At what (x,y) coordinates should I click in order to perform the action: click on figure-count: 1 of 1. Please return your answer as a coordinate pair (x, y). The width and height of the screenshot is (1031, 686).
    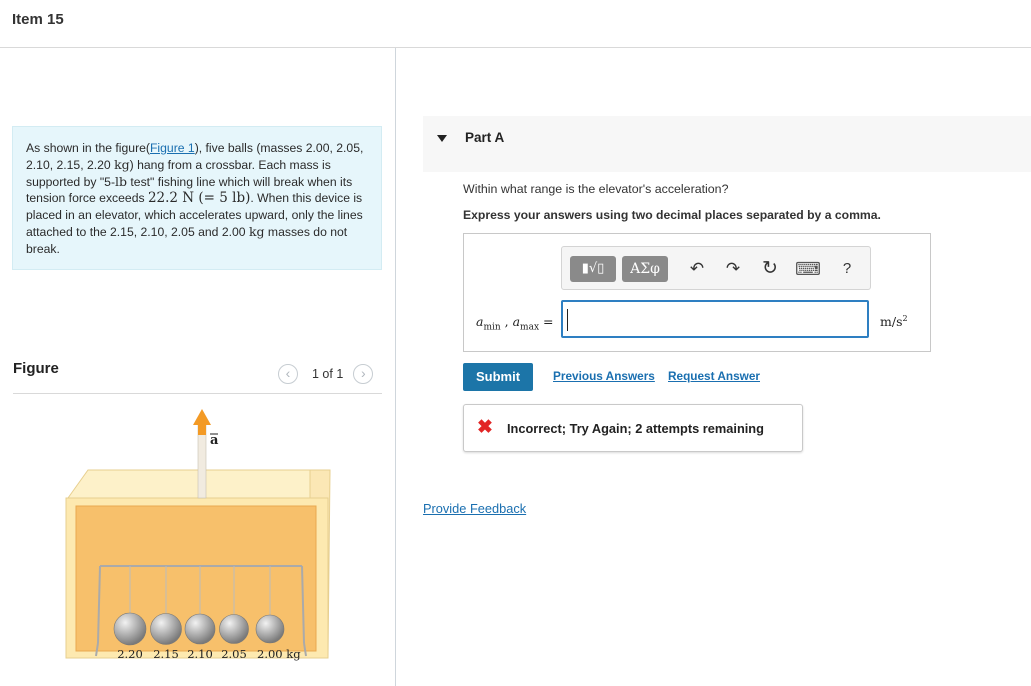
    Looking at the image, I should click on (328, 374).